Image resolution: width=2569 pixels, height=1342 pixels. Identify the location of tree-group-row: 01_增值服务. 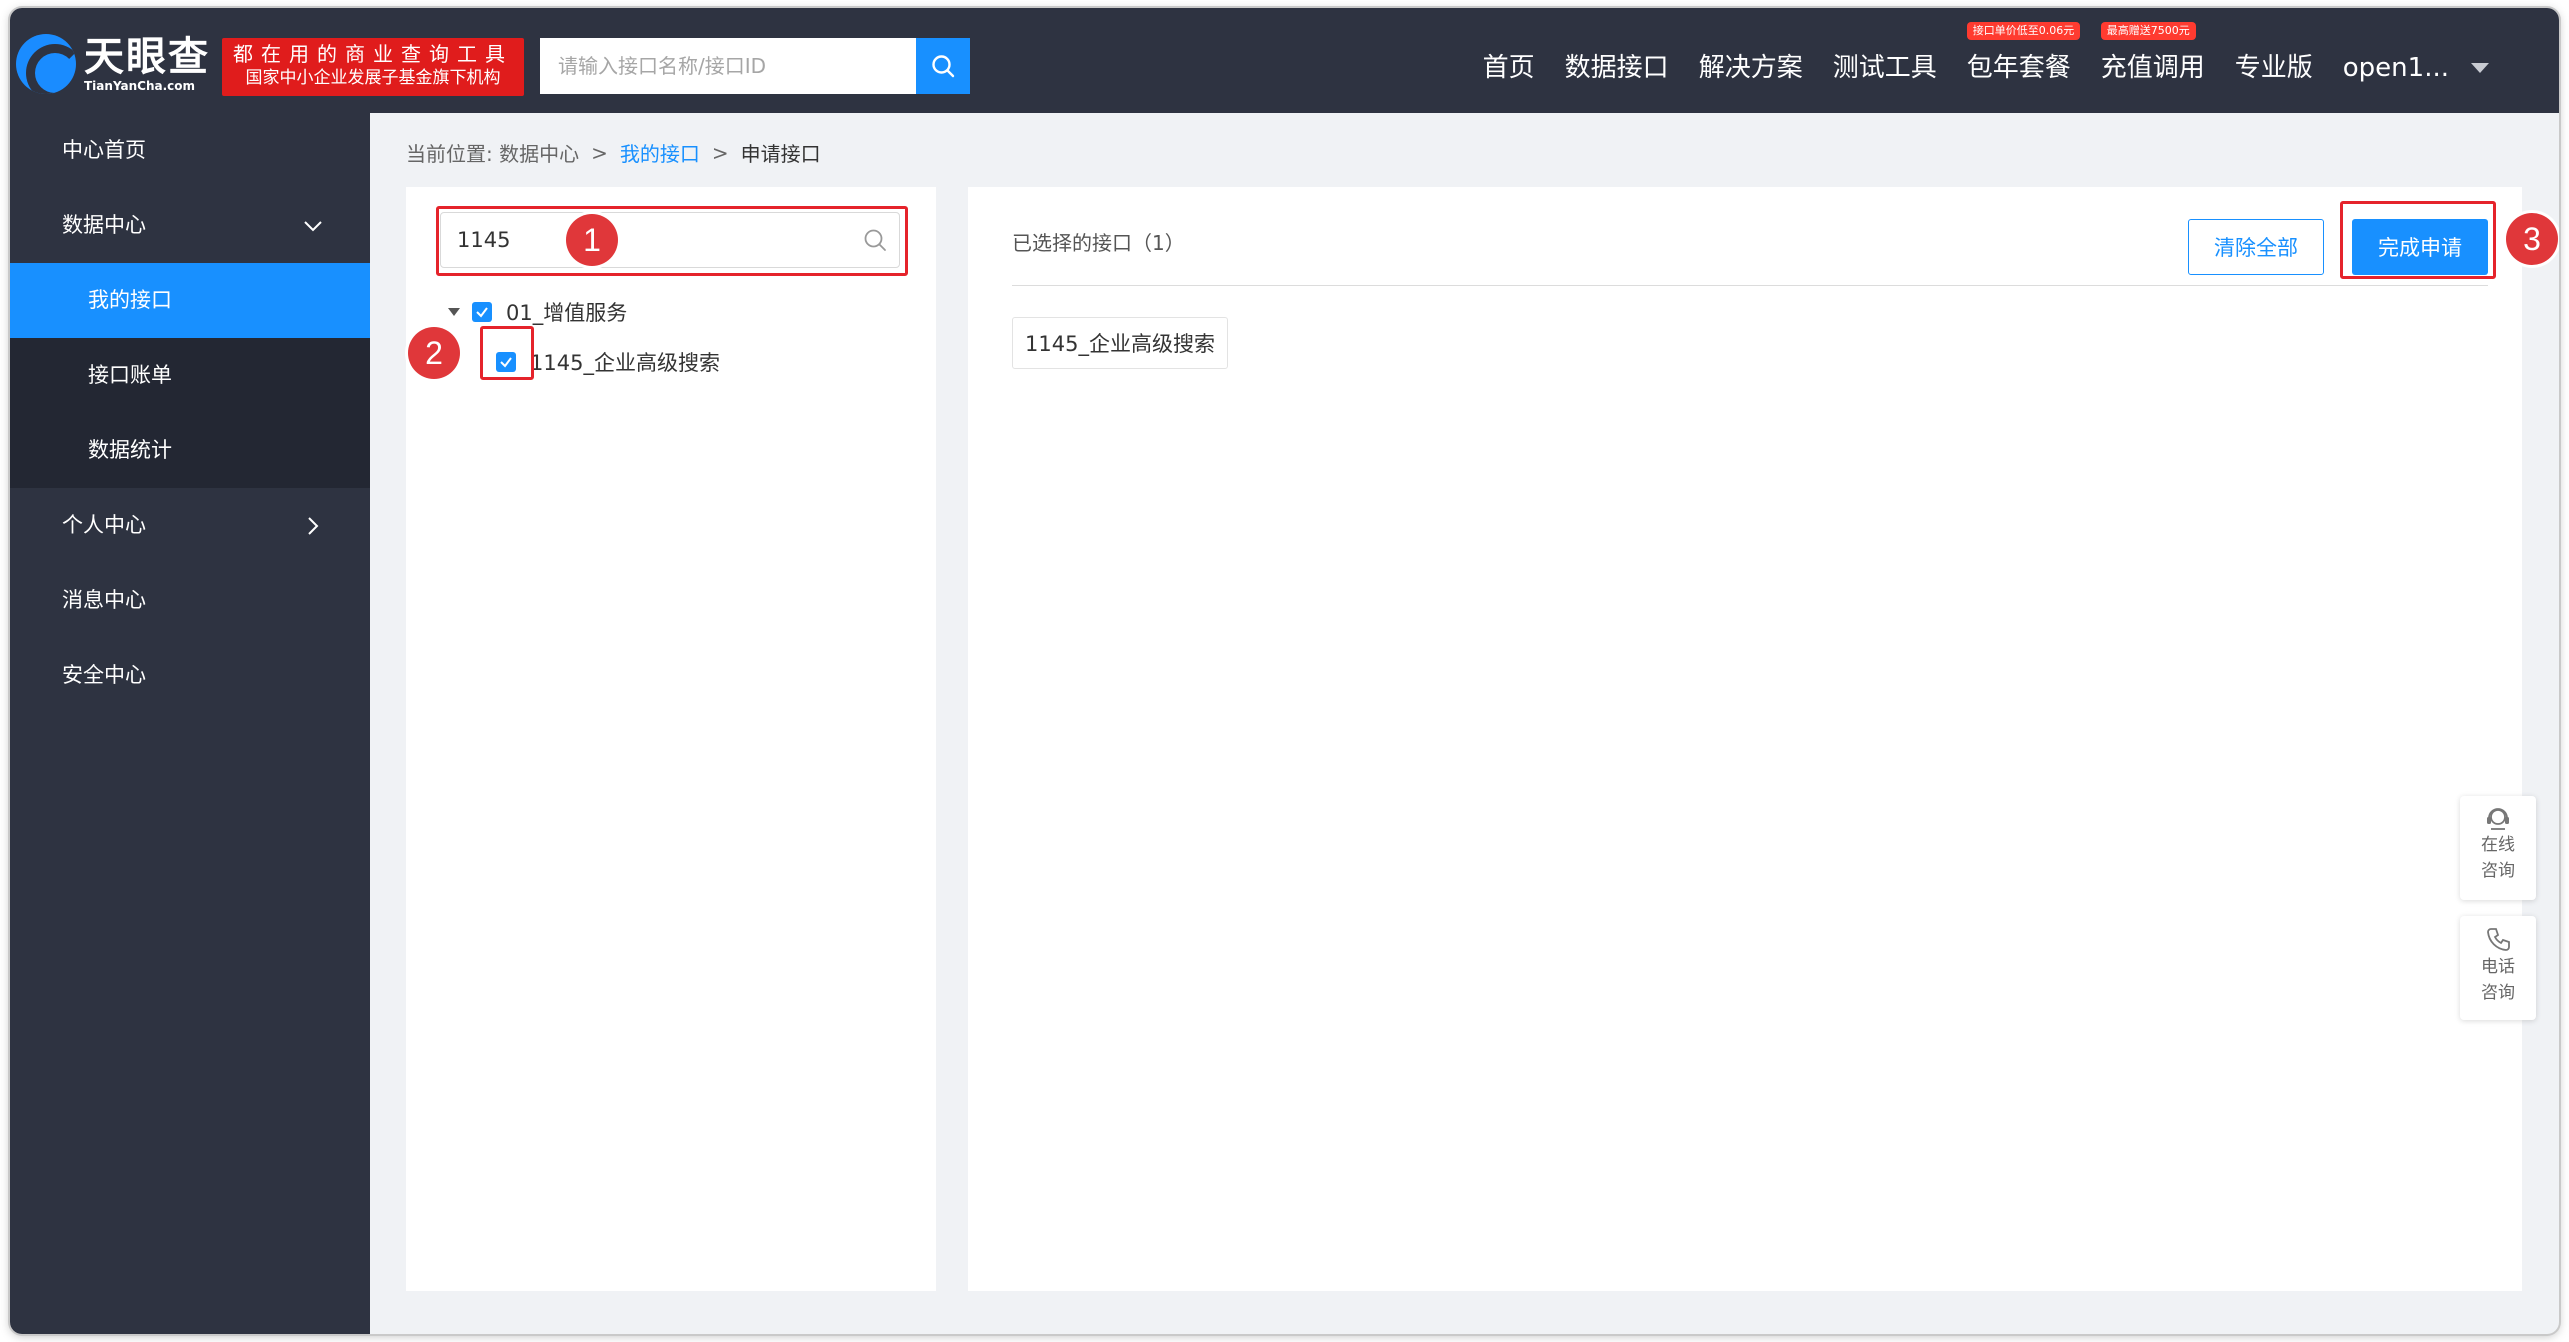
(537, 312).